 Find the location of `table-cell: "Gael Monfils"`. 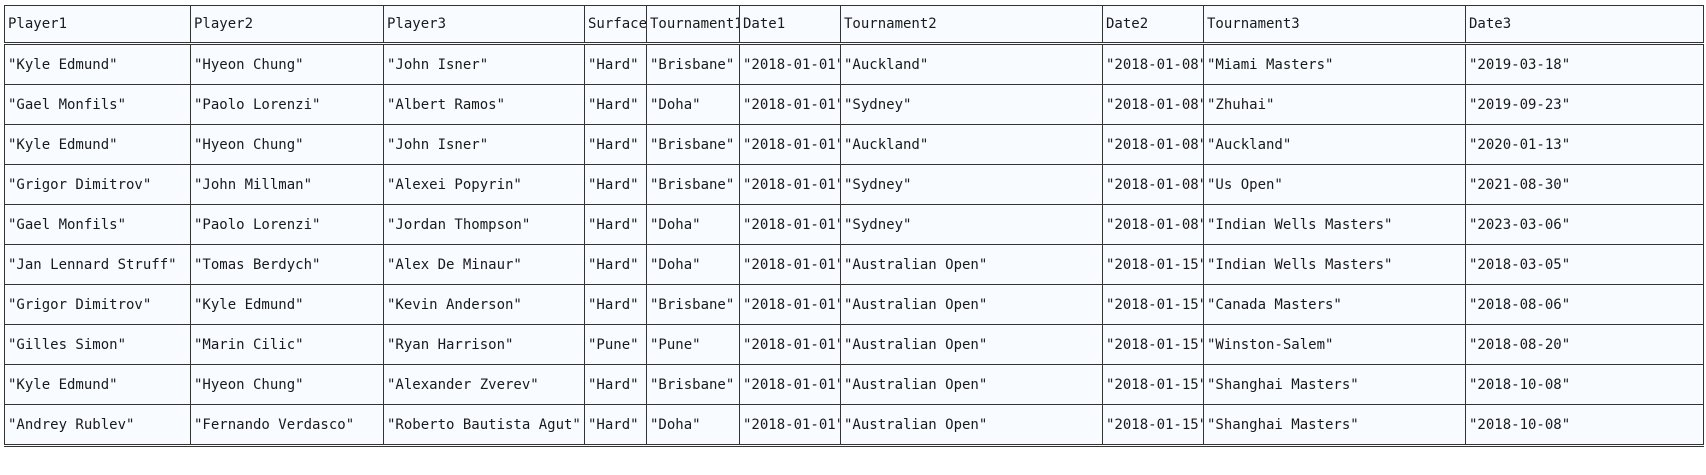

table-cell: "Gael Monfils" is located at coordinates (97, 224).